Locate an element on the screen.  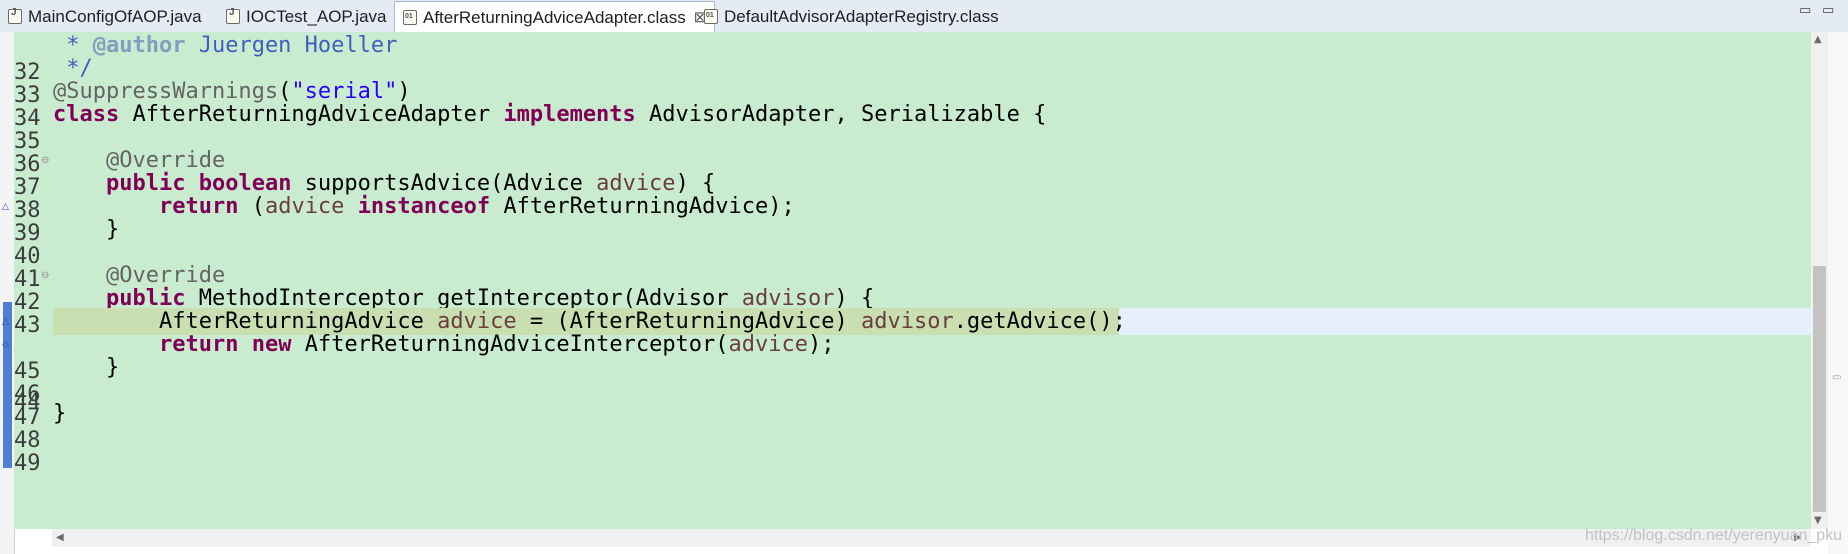
horizontal-scrollbar: ◀ ▶ is located at coordinates (931, 538).